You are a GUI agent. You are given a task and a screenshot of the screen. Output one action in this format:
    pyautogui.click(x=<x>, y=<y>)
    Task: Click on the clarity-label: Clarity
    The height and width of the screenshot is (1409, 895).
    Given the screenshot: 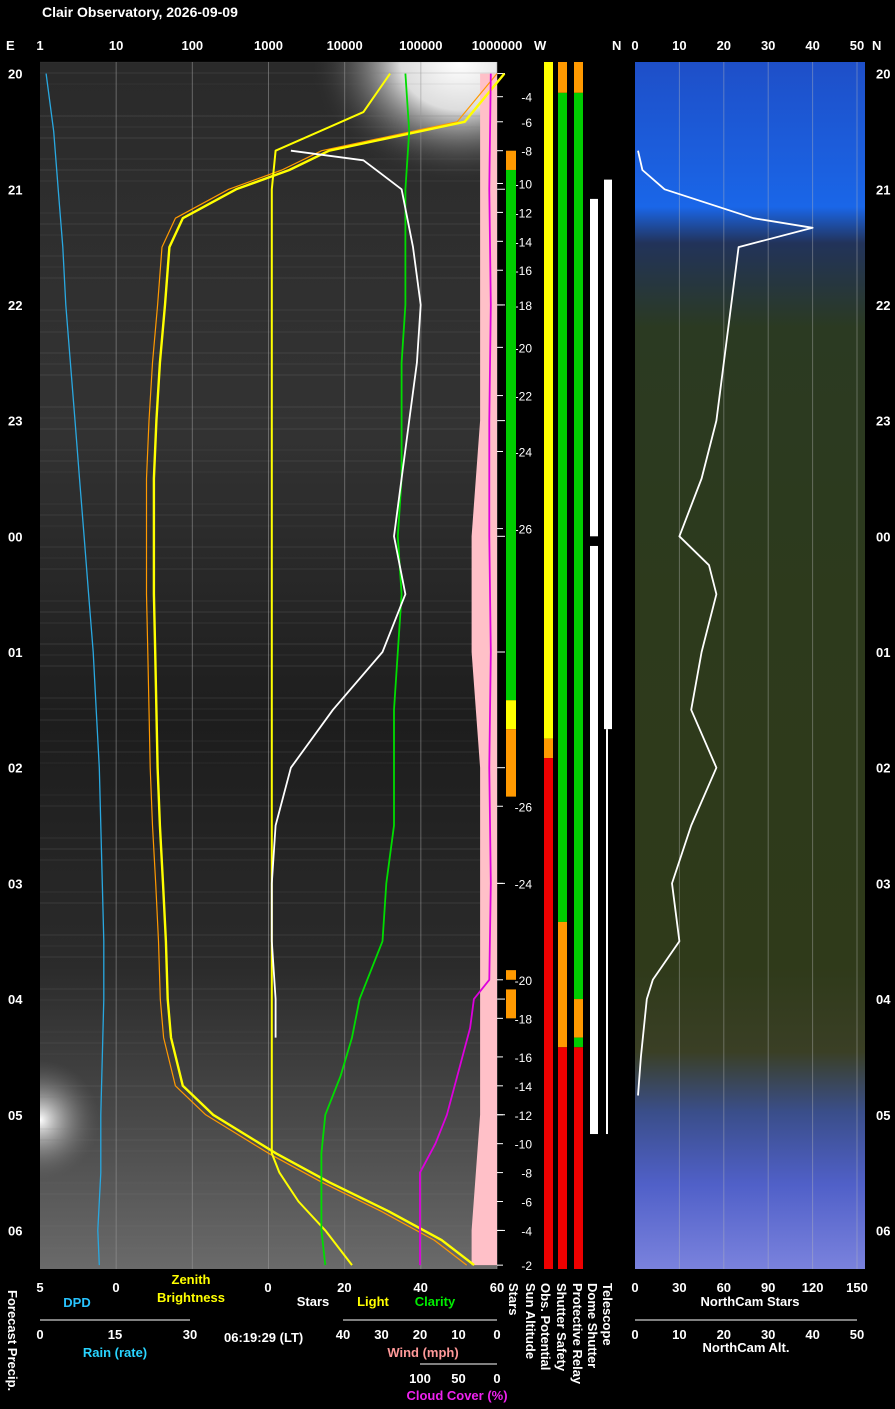 What is the action you would take?
    pyautogui.click(x=435, y=1301)
    